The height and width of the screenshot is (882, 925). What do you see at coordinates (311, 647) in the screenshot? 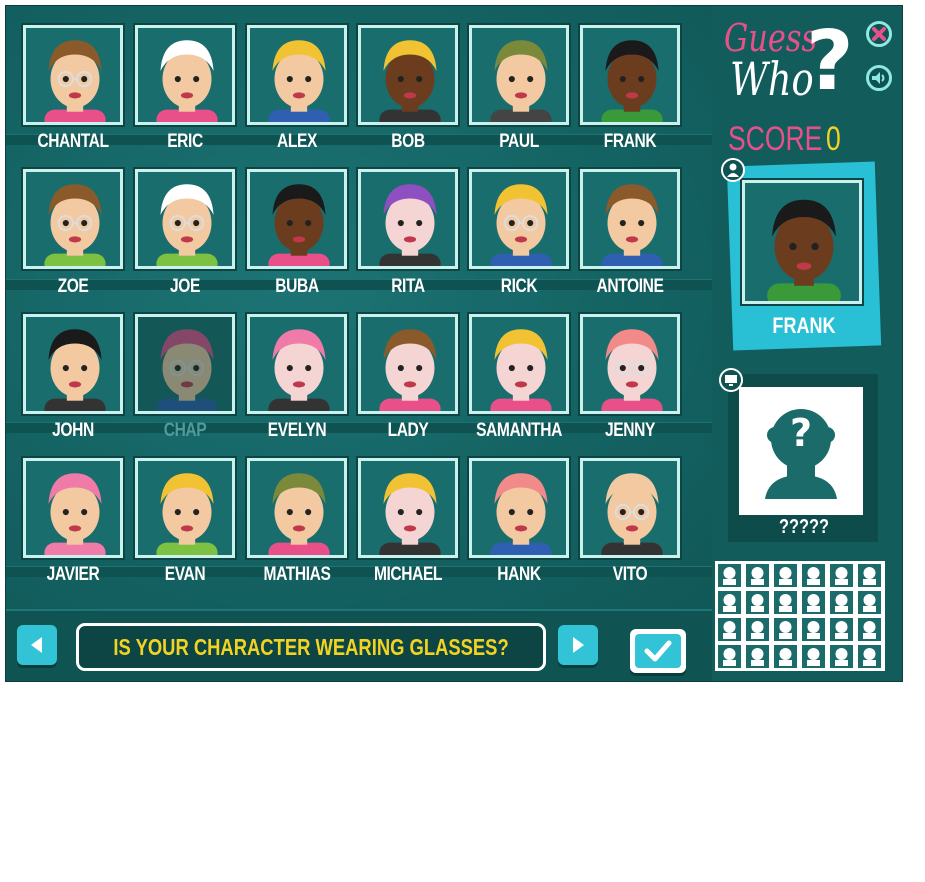
I see `question-display: IS YOUR CHARACTER WEARING GLASSES?` at bounding box center [311, 647].